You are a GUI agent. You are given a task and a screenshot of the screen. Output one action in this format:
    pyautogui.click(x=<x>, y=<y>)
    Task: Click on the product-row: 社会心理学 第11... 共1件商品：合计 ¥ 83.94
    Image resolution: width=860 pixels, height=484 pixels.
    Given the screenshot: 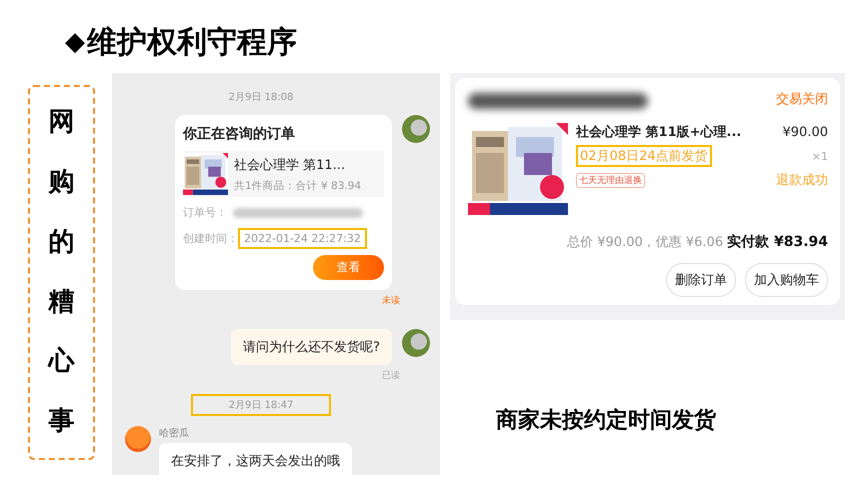 What is the action you would take?
    pyautogui.click(x=283, y=174)
    